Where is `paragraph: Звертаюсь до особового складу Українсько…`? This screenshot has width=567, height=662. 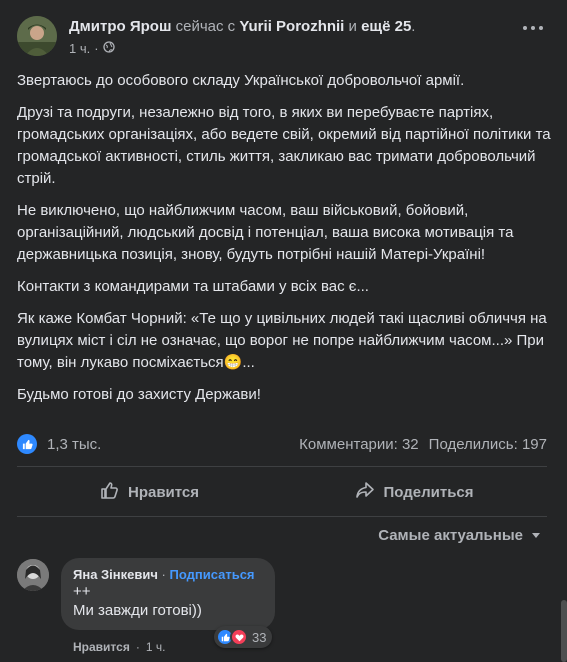 paragraph: Звертаюсь до особового складу Українсько… is located at coordinates (241, 80).